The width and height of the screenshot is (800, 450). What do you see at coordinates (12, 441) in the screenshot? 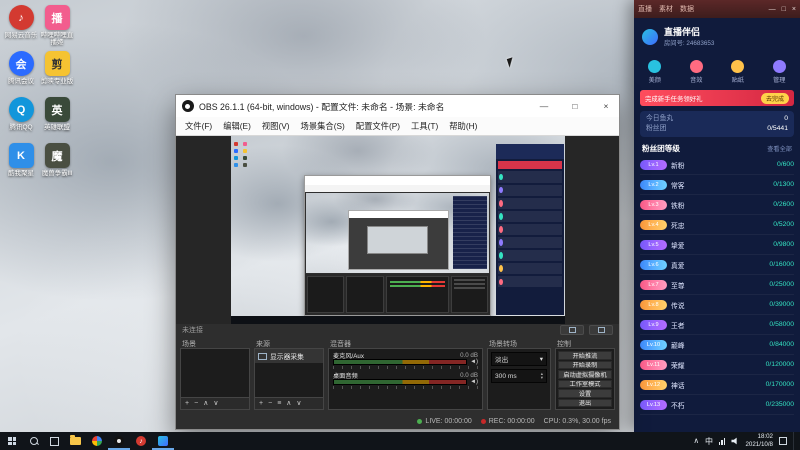
I see `start-button` at bounding box center [12, 441].